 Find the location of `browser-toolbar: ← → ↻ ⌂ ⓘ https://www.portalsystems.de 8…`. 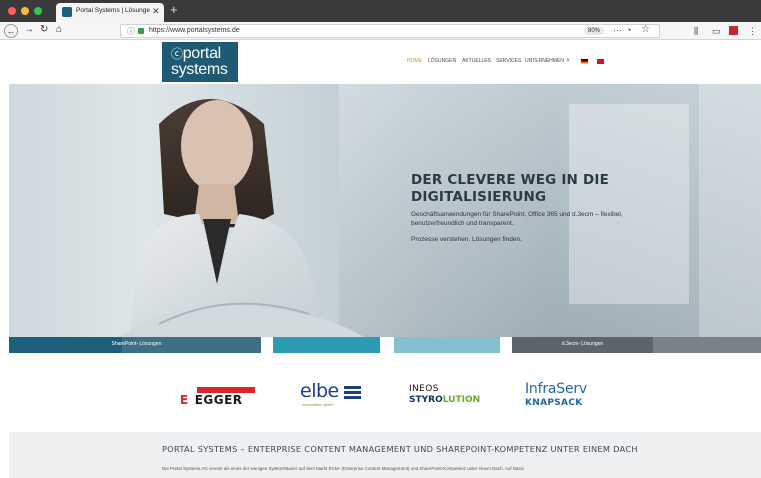

browser-toolbar: ← → ↻ ⌂ ⓘ https://www.portalsystems.de 8… is located at coordinates (380, 31).